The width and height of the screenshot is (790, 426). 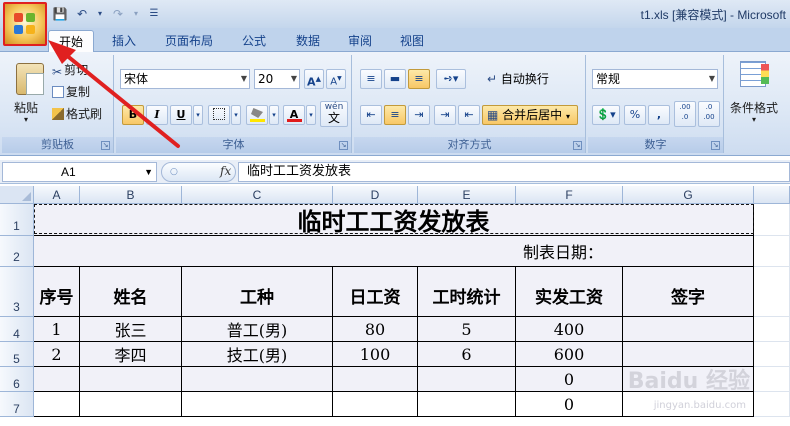 I want to click on number-format-select: 常规 ▼, so click(x=655, y=79).